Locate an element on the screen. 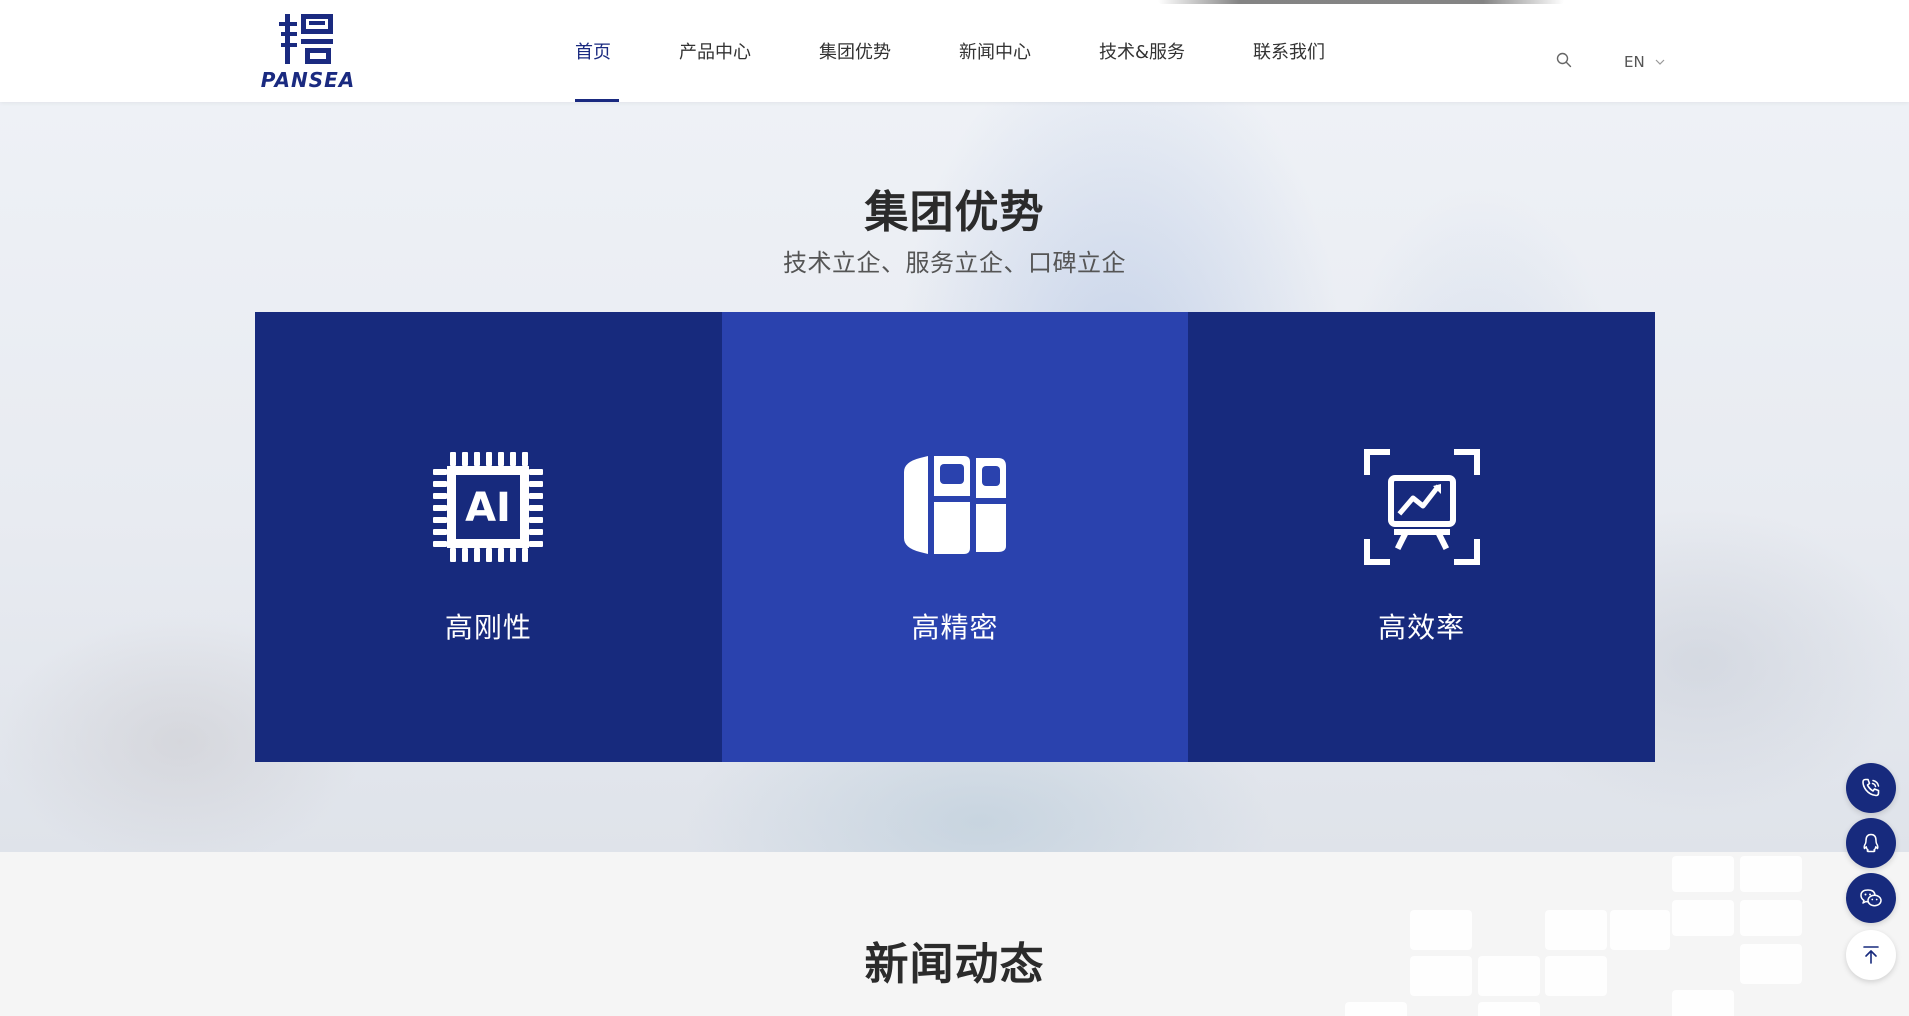 The height and width of the screenshot is (1016, 1909). svg-text: AI is located at coordinates (488, 508).